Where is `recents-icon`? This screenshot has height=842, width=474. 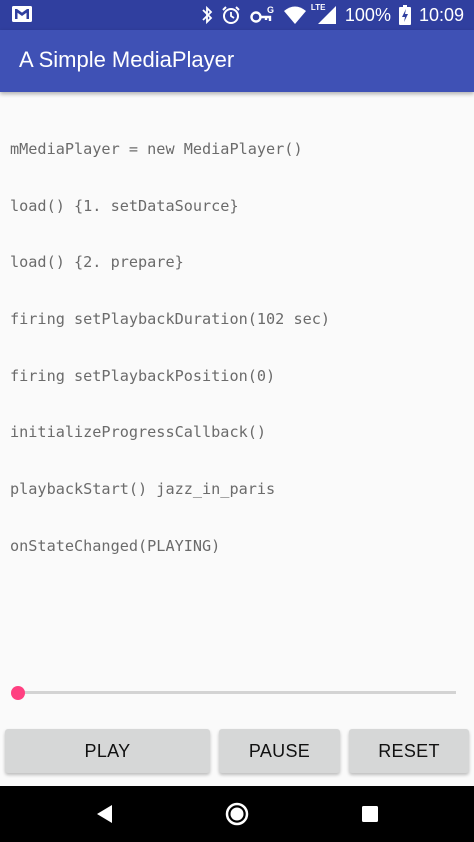 recents-icon is located at coordinates (370, 814).